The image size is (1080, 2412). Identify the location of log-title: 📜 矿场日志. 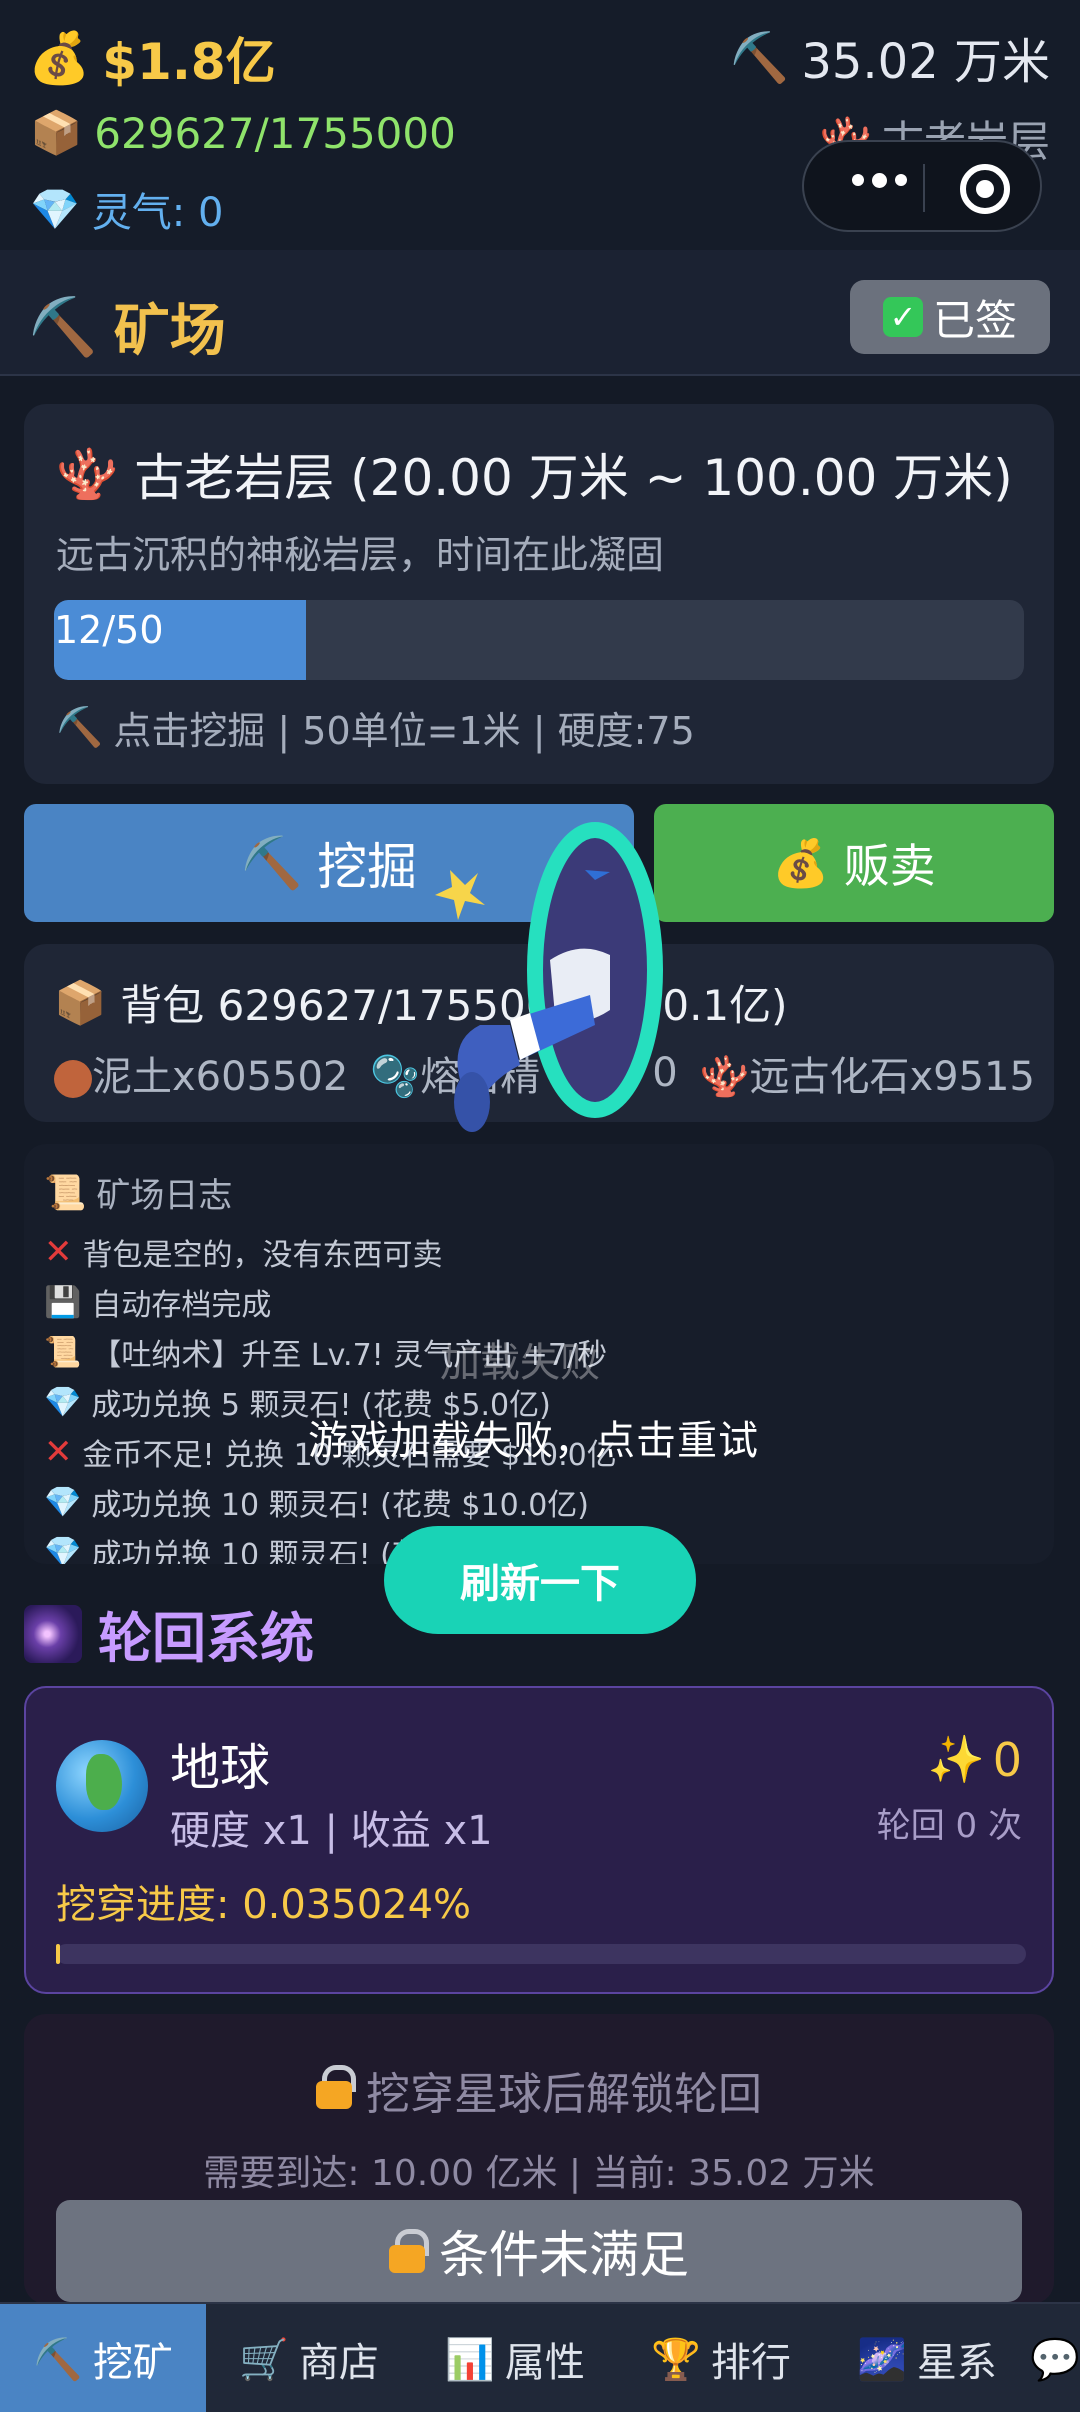
(138, 1192).